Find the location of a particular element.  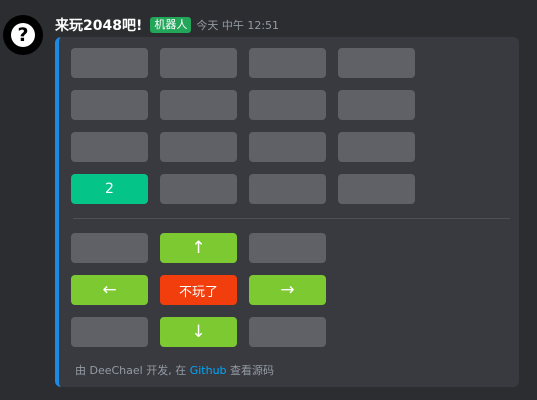

footer-suffix: 查看源码 is located at coordinates (250, 370).